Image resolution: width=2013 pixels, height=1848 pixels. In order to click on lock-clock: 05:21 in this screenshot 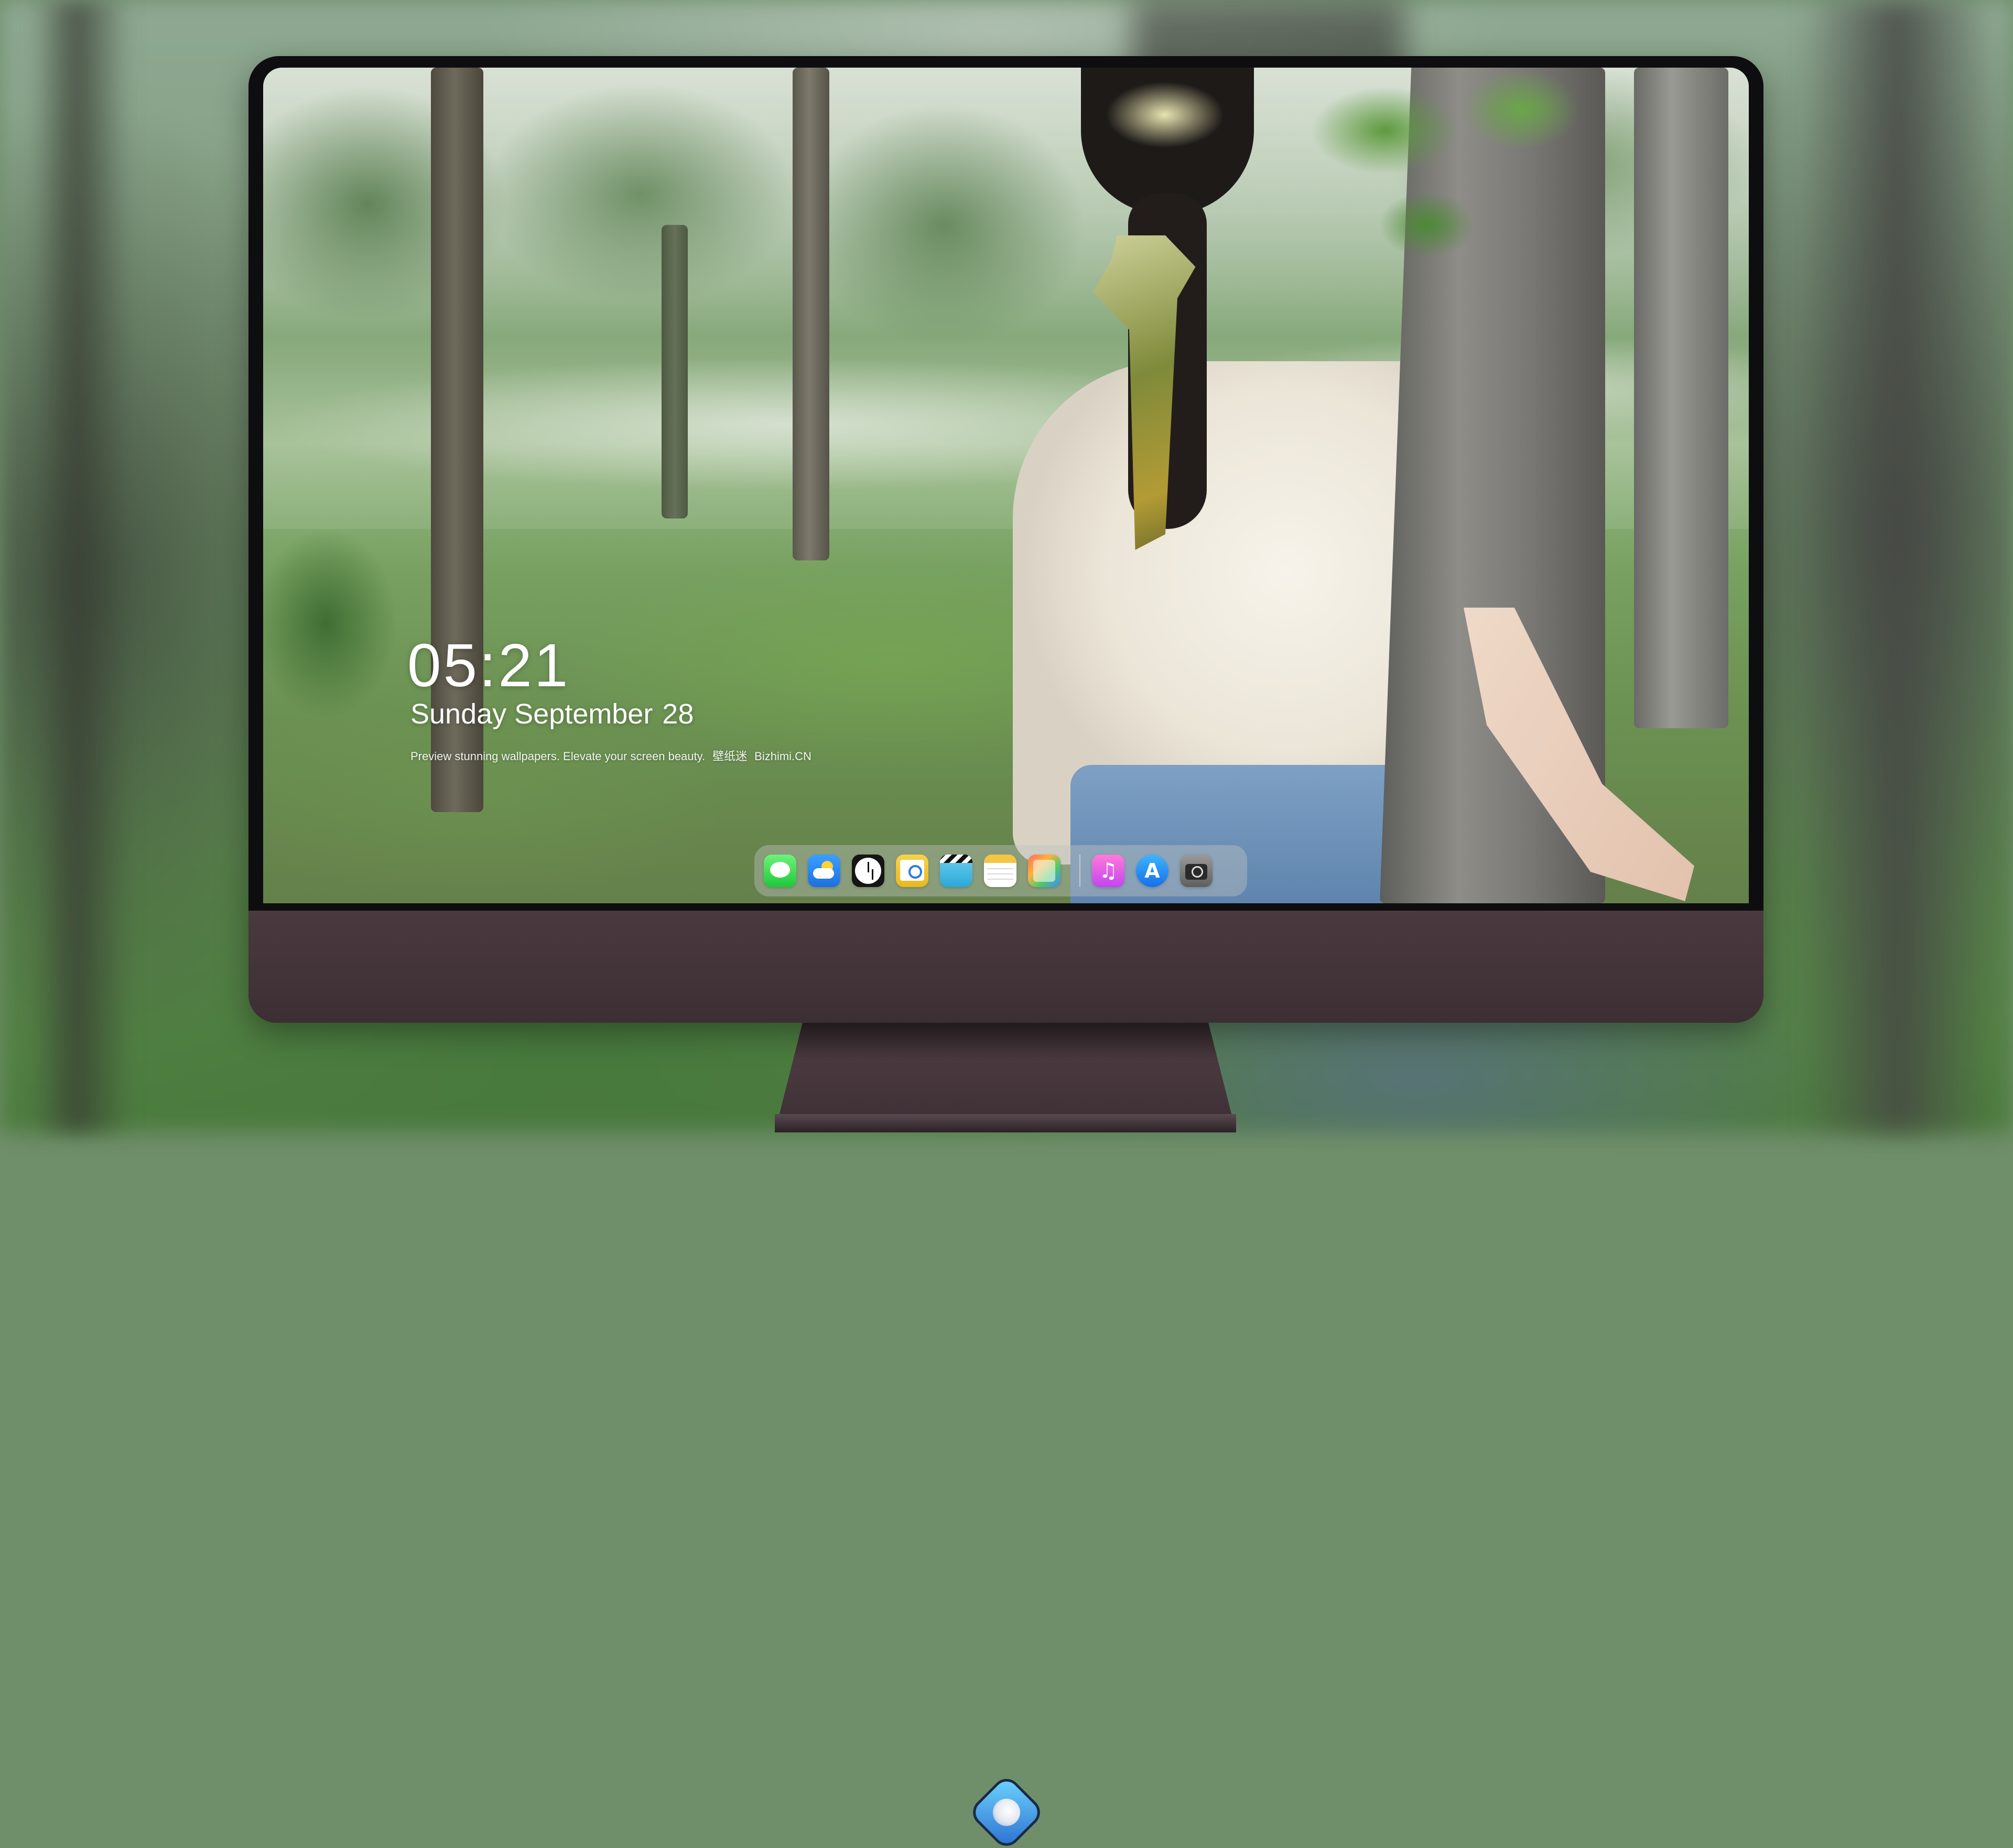, I will do `click(488, 665)`.